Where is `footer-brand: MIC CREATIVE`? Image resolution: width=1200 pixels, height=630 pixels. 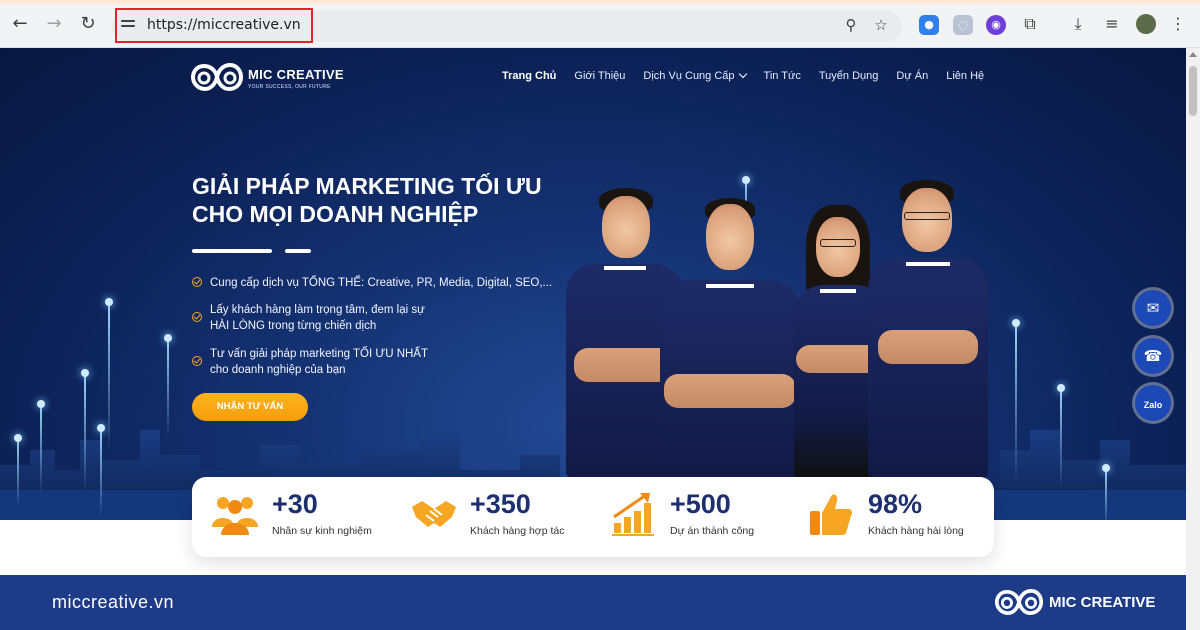
footer-brand: MIC CREATIVE is located at coordinates (1102, 602).